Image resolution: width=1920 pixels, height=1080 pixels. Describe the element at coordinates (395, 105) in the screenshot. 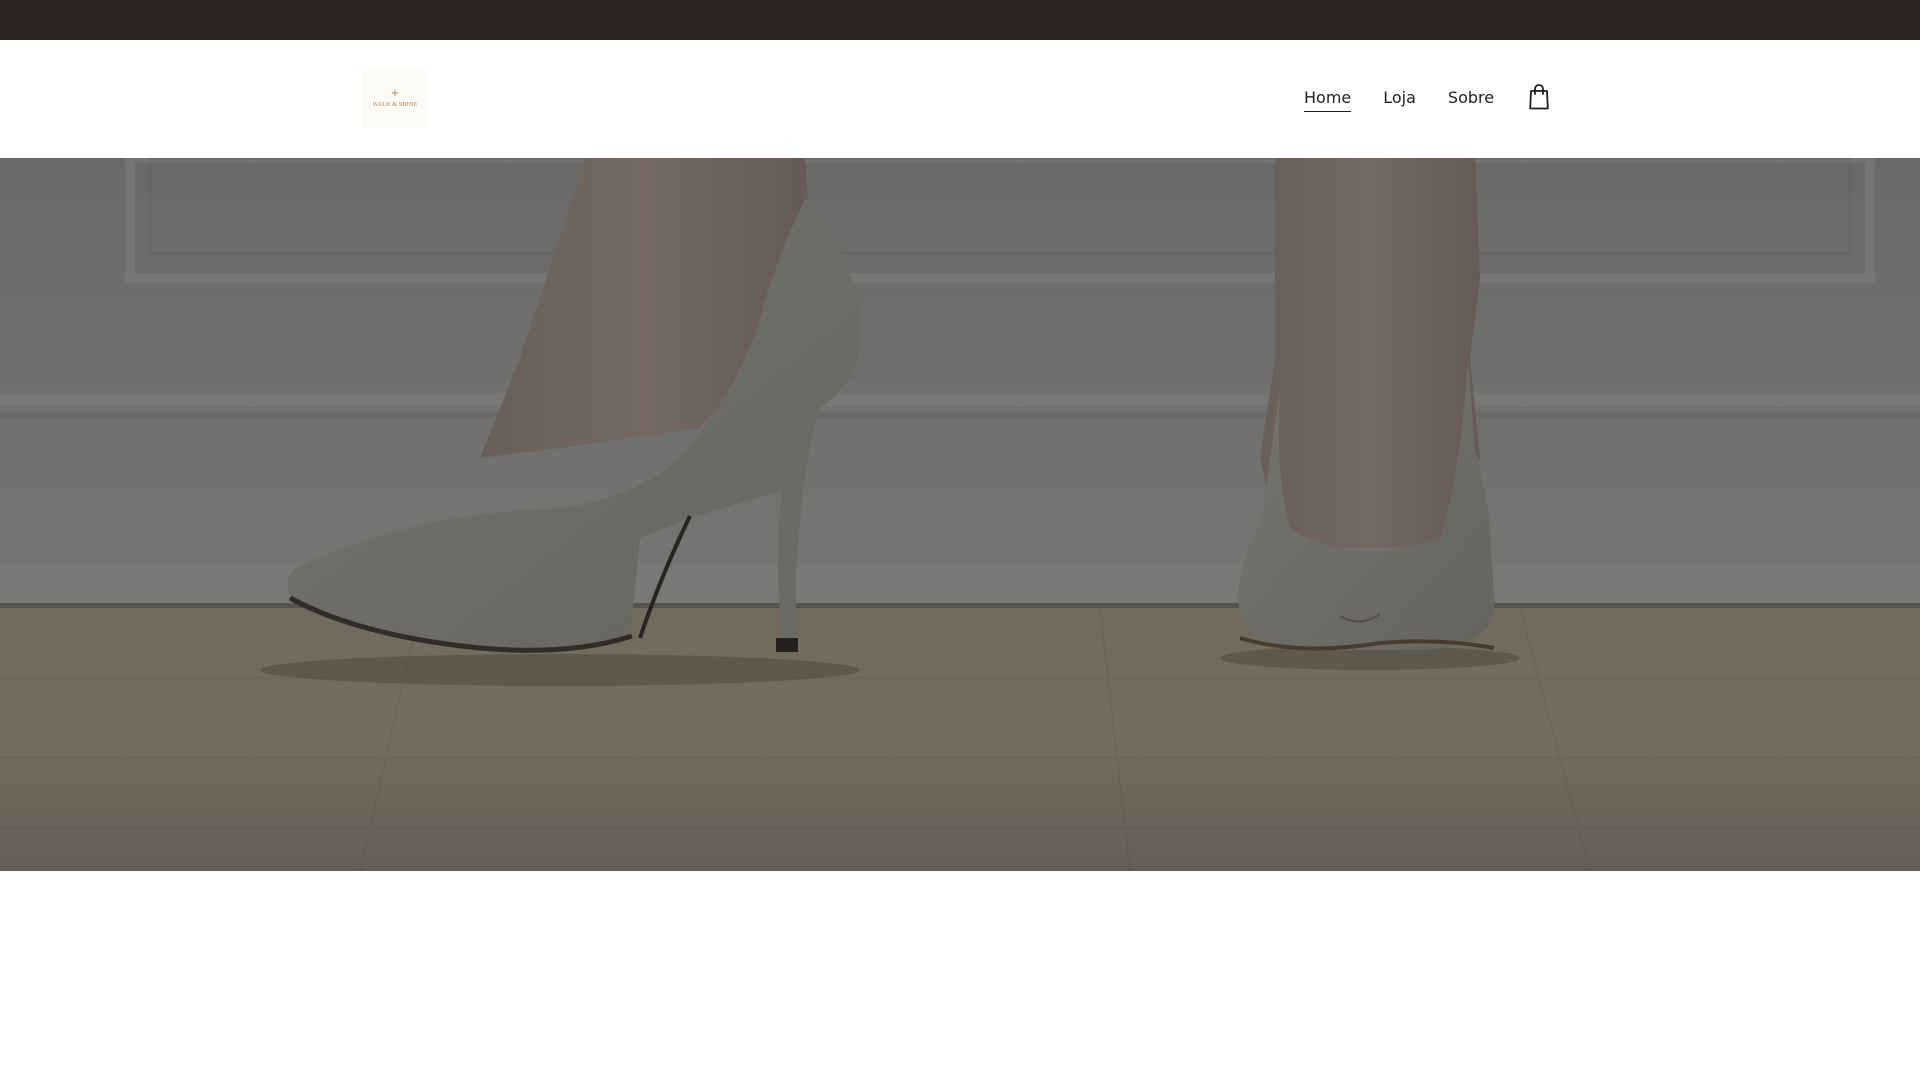

I see `logo-text: WALK & SHINE` at that location.